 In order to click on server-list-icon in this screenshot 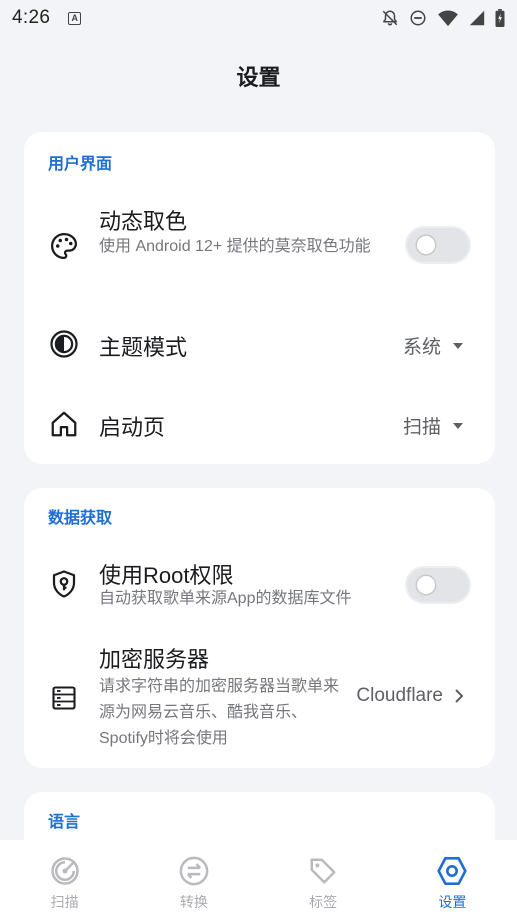, I will do `click(64, 698)`.